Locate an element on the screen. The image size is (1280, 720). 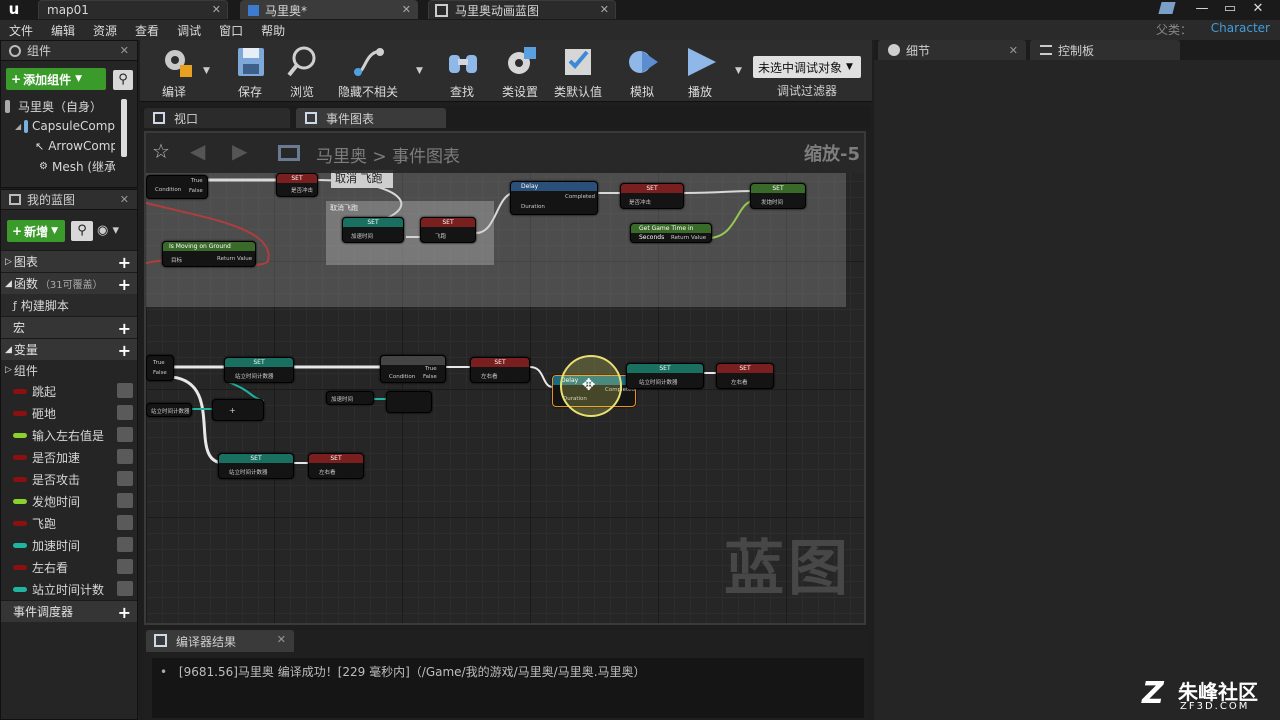
section-graphs: ▷ 图表 + is located at coordinates (69, 261).